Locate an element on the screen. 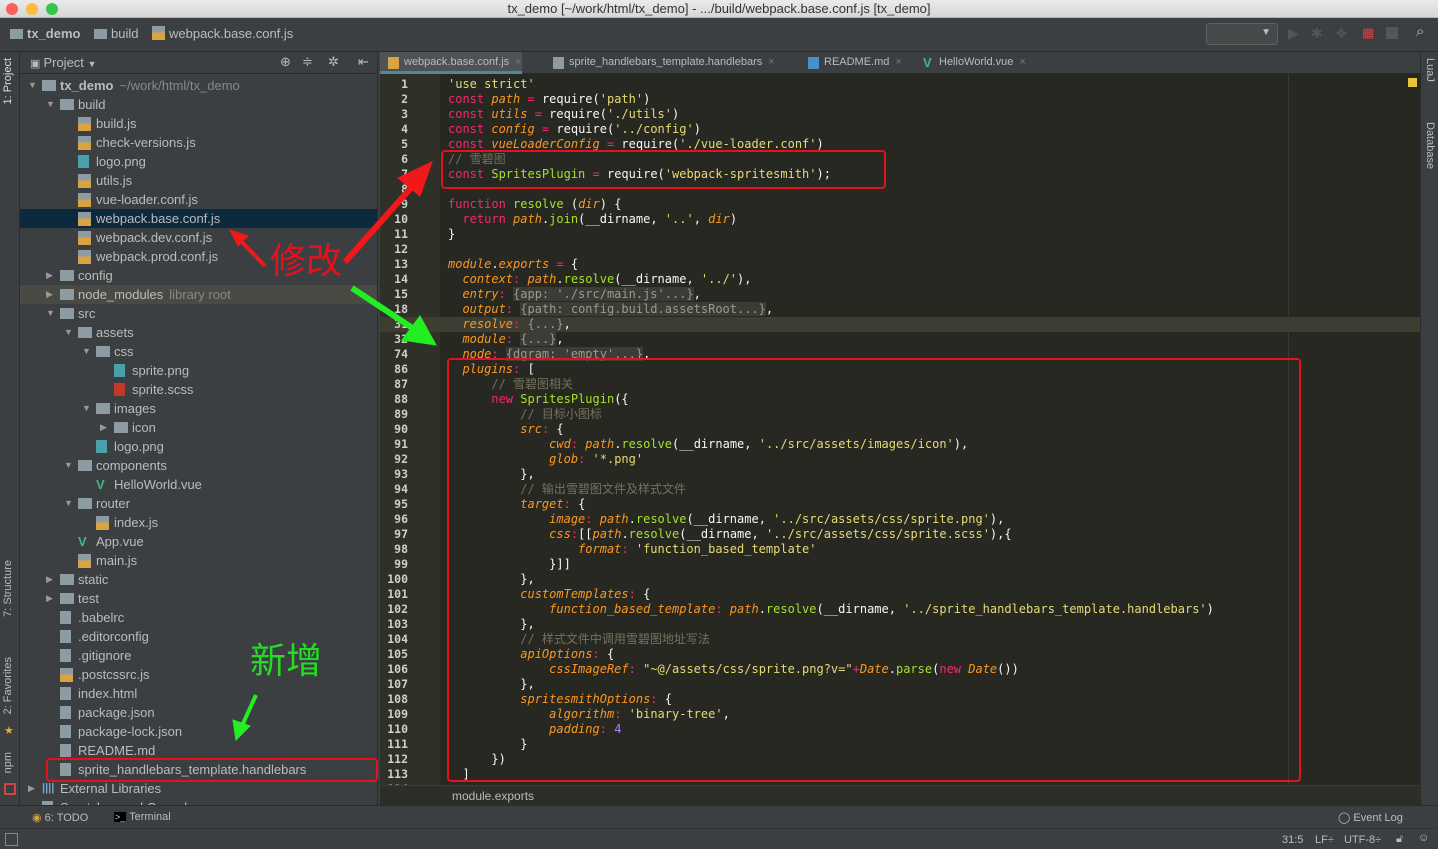 Image resolution: width=1438 pixels, height=849 pixels. annotation-arrows is located at coordinates (333, 451).